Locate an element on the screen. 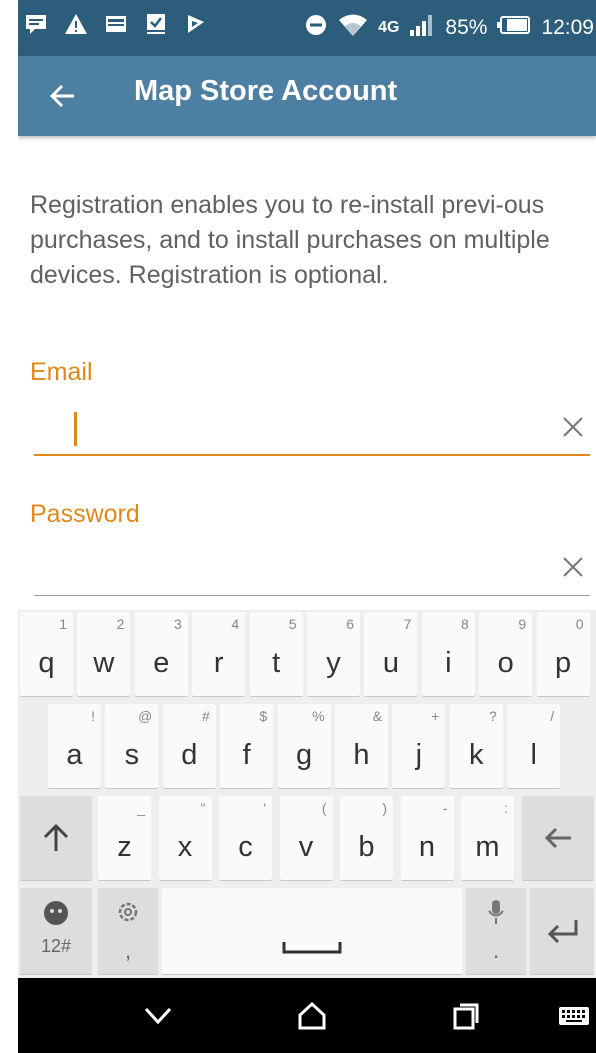 The width and height of the screenshot is (596, 1053). system-icons: 4G 85% 12:09 is located at coordinates (450, 28).